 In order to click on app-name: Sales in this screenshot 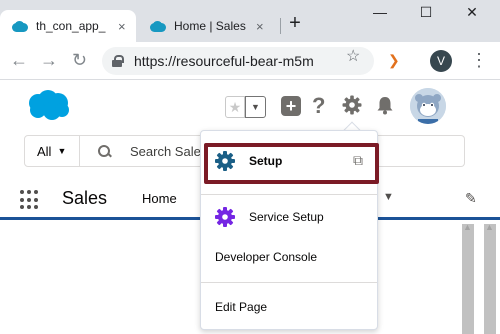, I will do `click(85, 198)`.